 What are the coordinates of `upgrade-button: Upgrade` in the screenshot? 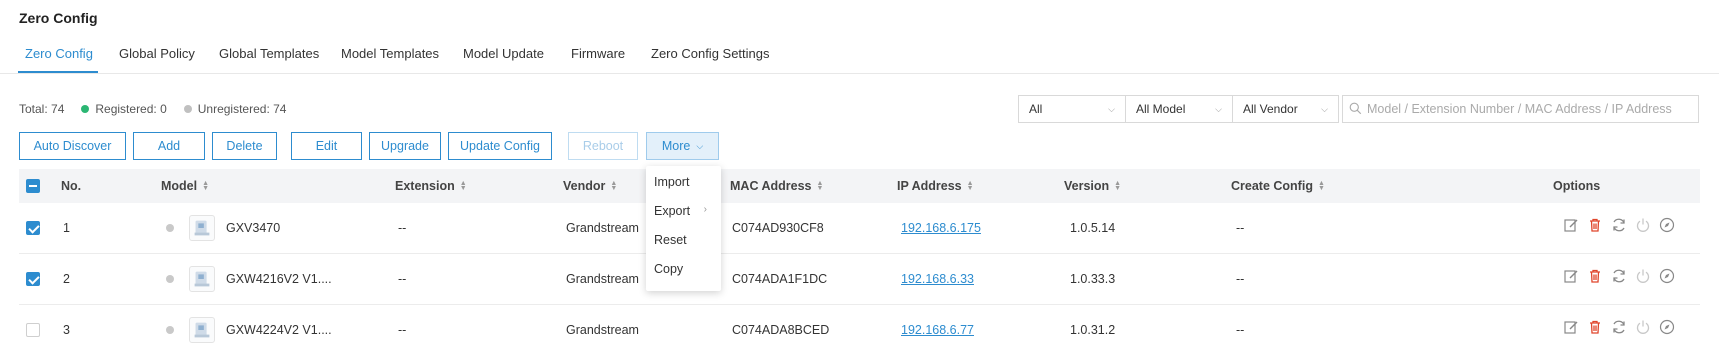 It's located at (405, 146).